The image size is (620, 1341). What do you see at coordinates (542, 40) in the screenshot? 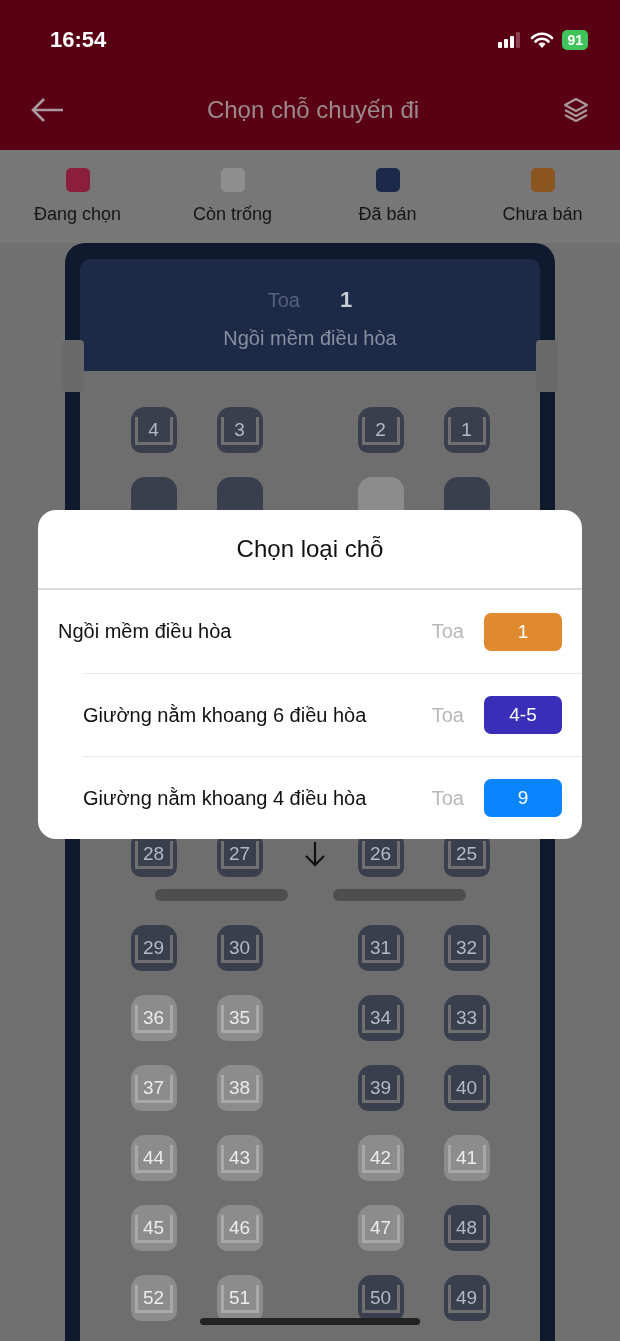
I see `wifi-icon` at bounding box center [542, 40].